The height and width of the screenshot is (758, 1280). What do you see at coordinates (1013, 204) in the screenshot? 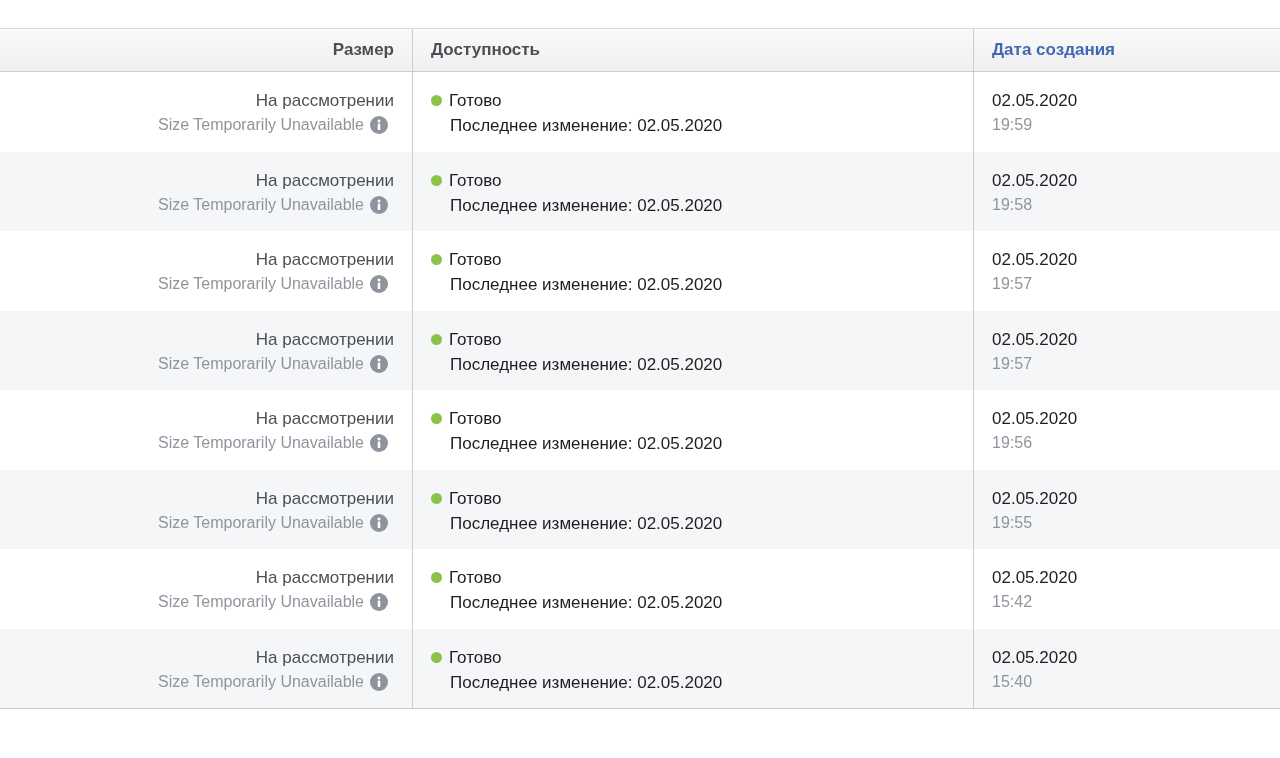
I see `creation-time: 19:58` at bounding box center [1013, 204].